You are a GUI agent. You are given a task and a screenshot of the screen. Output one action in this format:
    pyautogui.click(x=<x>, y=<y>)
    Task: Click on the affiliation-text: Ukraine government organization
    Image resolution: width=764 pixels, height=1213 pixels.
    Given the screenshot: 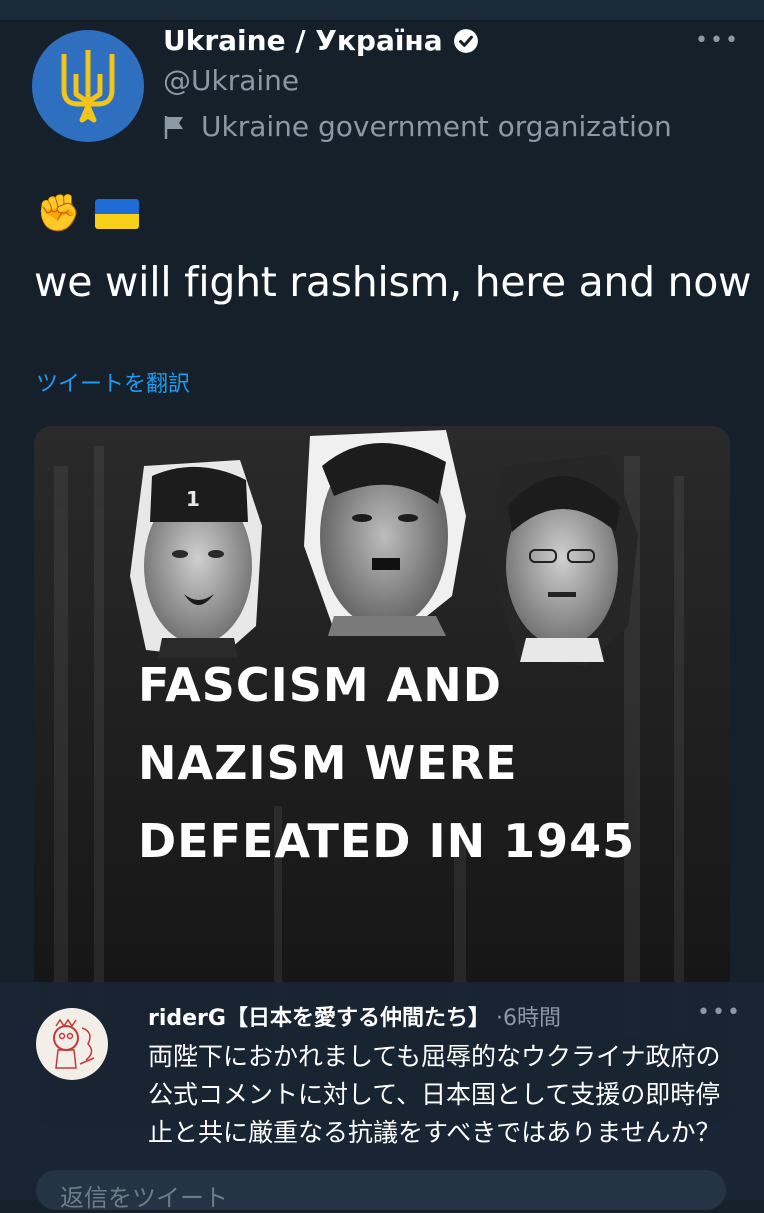 What is the action you would take?
    pyautogui.click(x=436, y=126)
    